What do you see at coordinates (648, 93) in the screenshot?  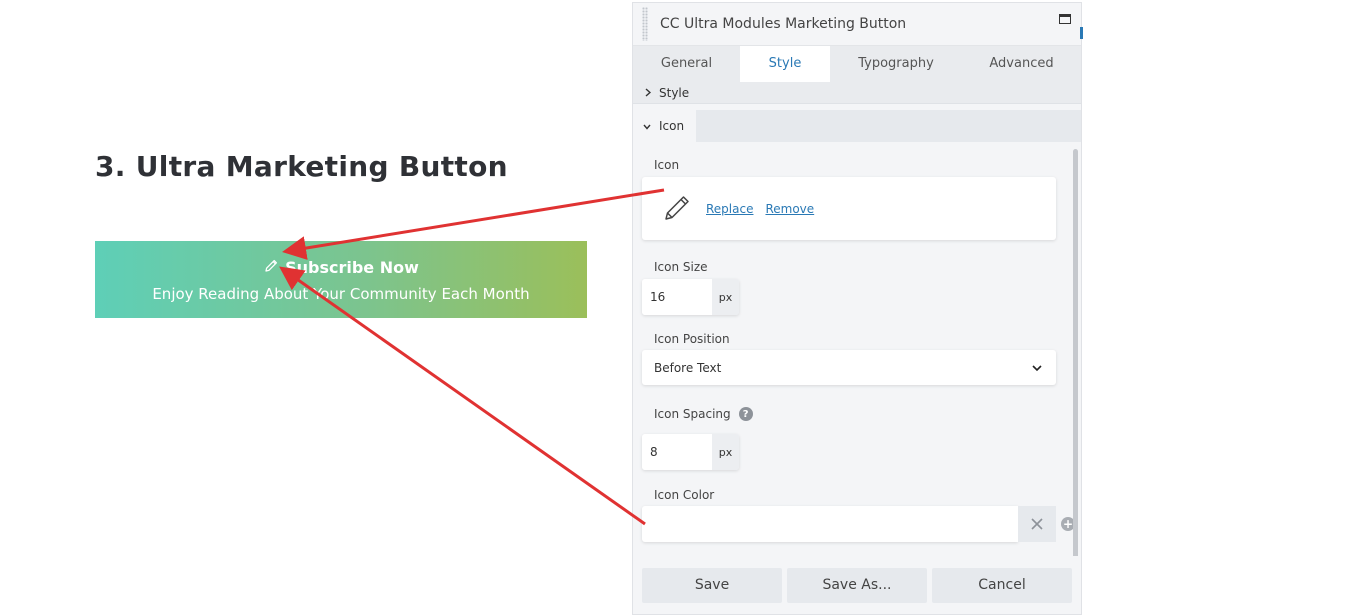 I see `chevron-right-icon` at bounding box center [648, 93].